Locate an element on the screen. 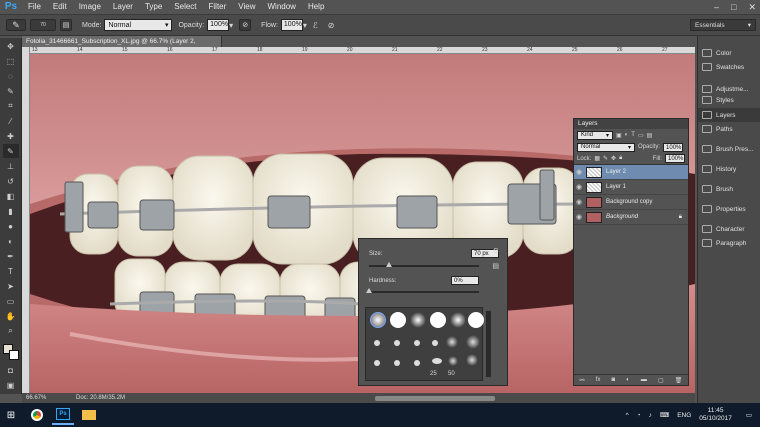 This screenshot has width=760, height=427. dock-paragraph: Paragraph is located at coordinates (729, 243).